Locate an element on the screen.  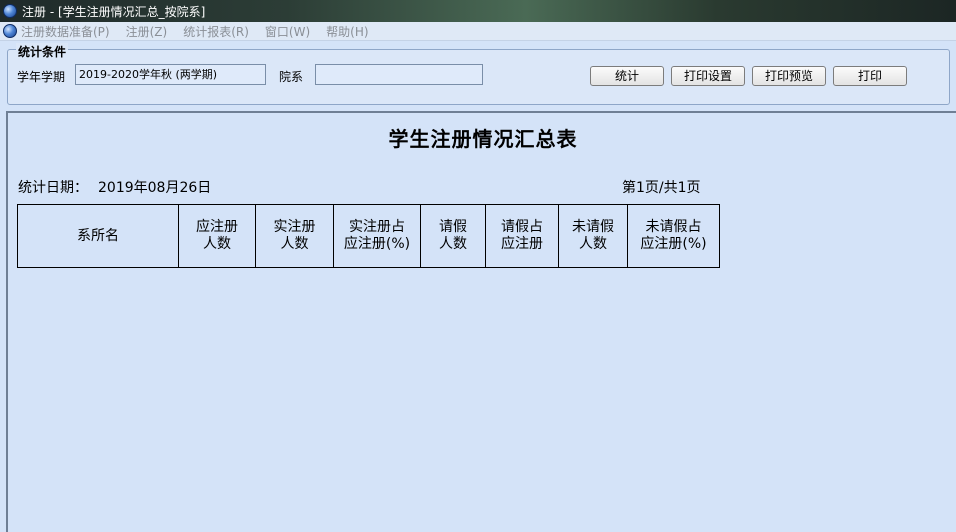
stat-date-label: 统计日期： is located at coordinates (53, 188).